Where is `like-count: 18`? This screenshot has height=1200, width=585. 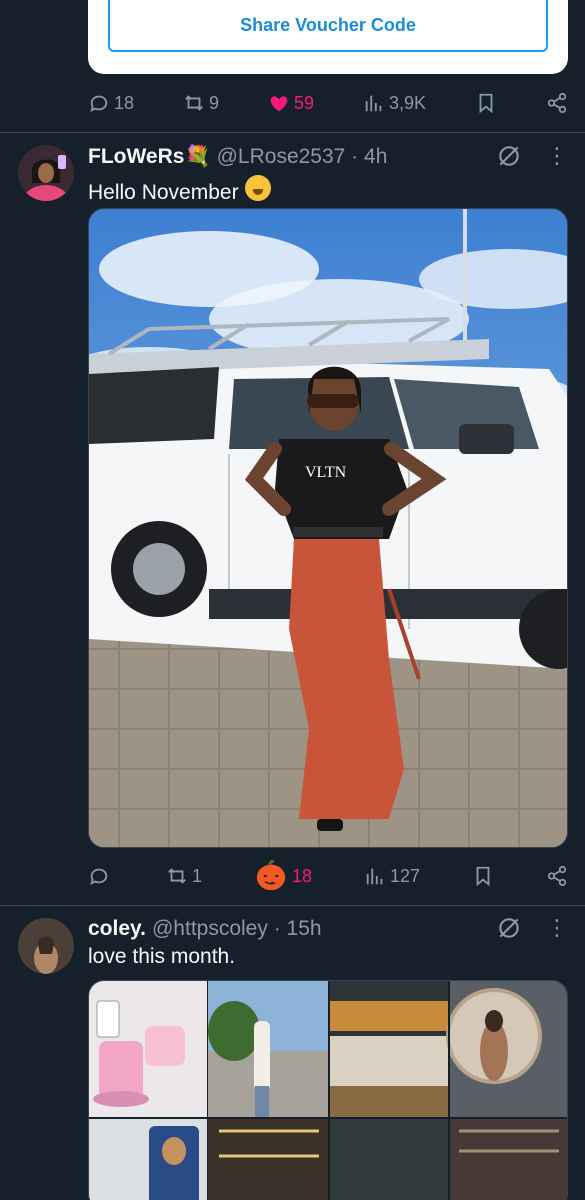 like-count: 18 is located at coordinates (301, 875).